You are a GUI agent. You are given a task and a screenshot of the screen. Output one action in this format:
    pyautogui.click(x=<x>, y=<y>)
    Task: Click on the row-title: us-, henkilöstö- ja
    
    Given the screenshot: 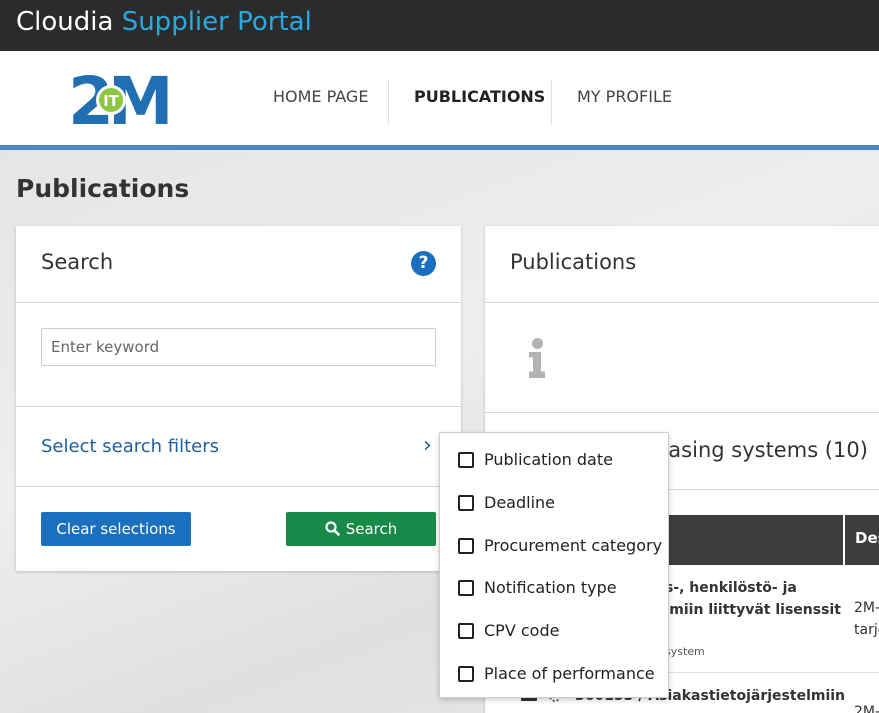 What is the action you would take?
    pyautogui.click(x=726, y=588)
    